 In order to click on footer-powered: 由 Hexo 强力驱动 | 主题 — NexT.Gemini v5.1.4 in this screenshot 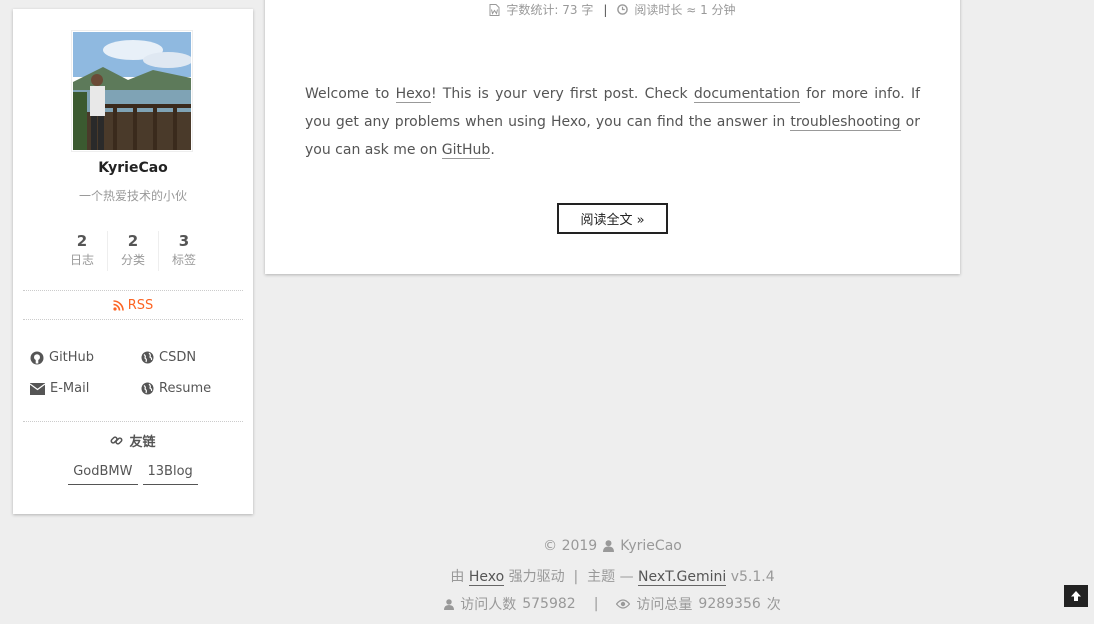, I will do `click(612, 576)`.